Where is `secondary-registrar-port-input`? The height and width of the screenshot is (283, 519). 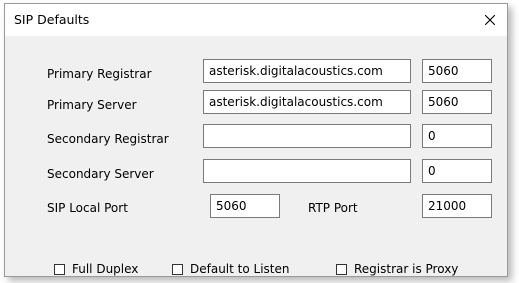
secondary-registrar-port-input is located at coordinates (457, 136).